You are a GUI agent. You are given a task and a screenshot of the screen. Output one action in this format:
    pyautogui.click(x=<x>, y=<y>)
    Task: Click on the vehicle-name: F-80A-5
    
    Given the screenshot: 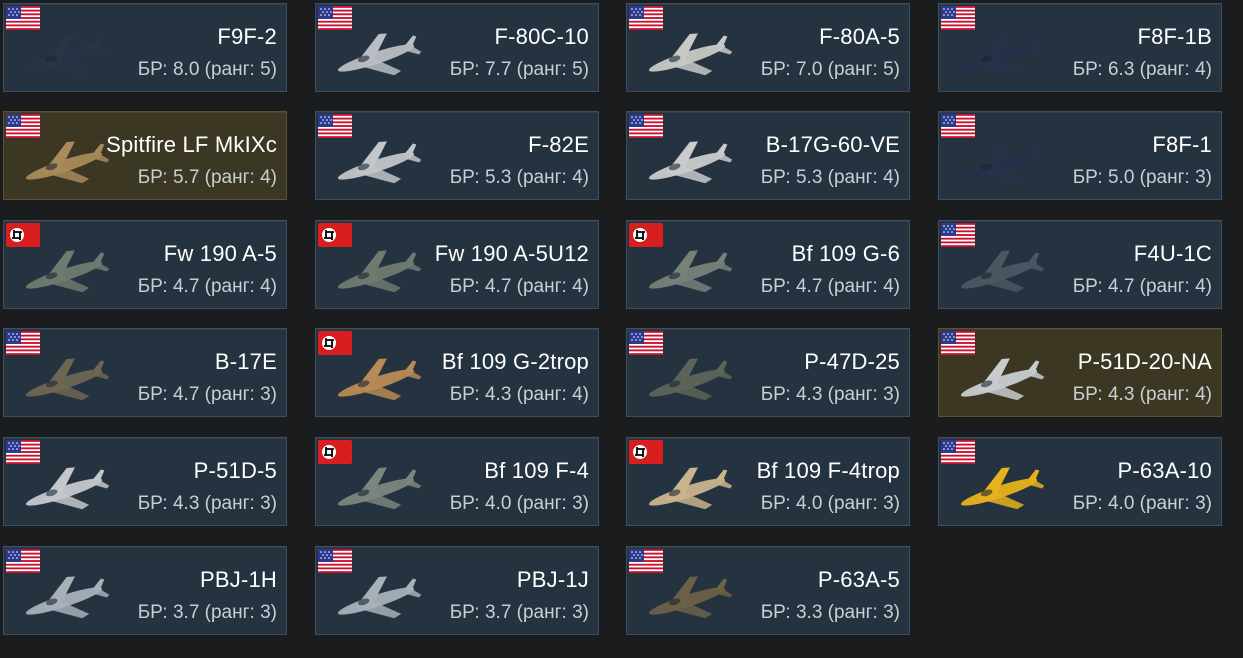 What is the action you would take?
    pyautogui.click(x=859, y=36)
    